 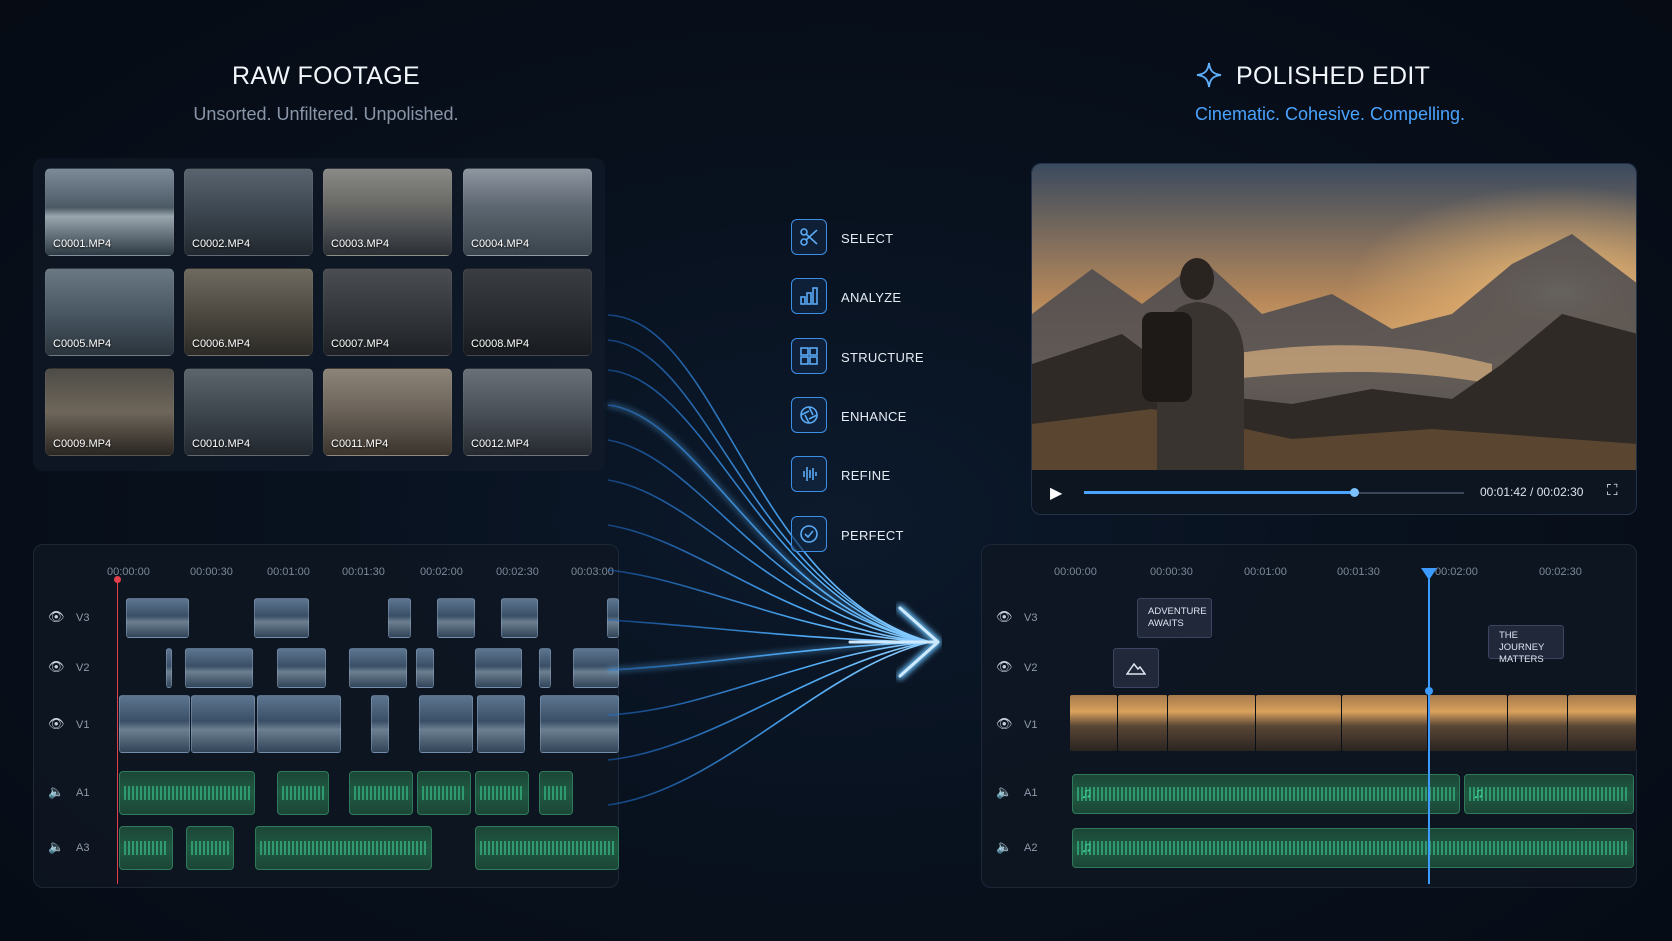 I want to click on clip-thumbnail: C0010.MP4, so click(x=248, y=412).